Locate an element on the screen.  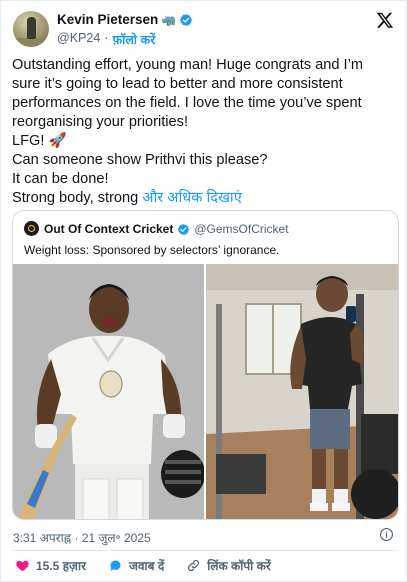
like-button: 15.5 हज़ार is located at coordinates (50, 565).